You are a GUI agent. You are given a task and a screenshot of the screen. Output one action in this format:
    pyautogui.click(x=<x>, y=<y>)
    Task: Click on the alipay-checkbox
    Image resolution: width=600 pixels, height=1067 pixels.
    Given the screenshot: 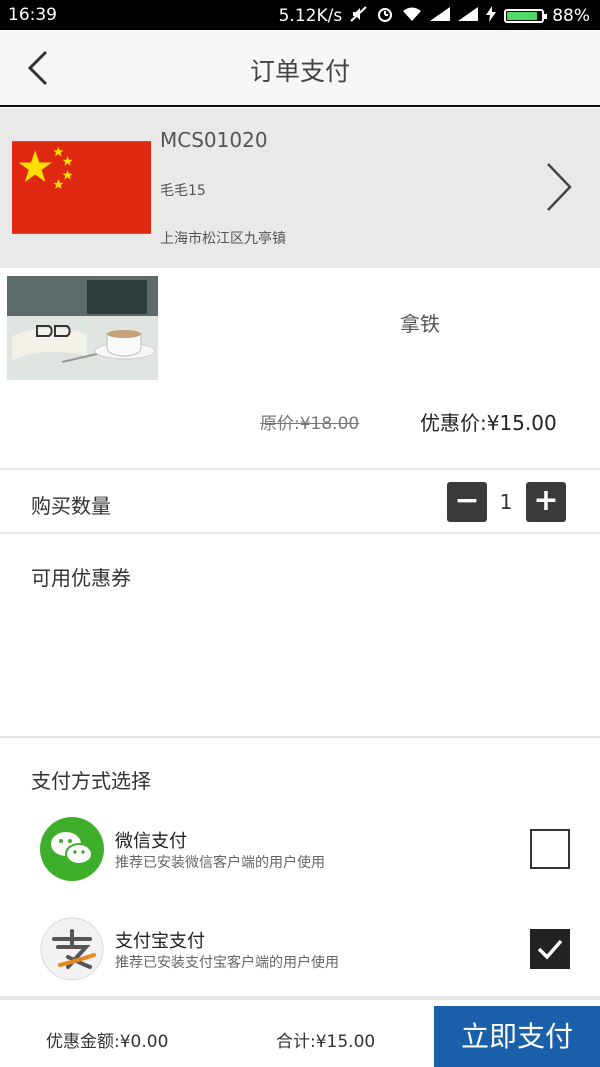 What is the action you would take?
    pyautogui.click(x=550, y=949)
    